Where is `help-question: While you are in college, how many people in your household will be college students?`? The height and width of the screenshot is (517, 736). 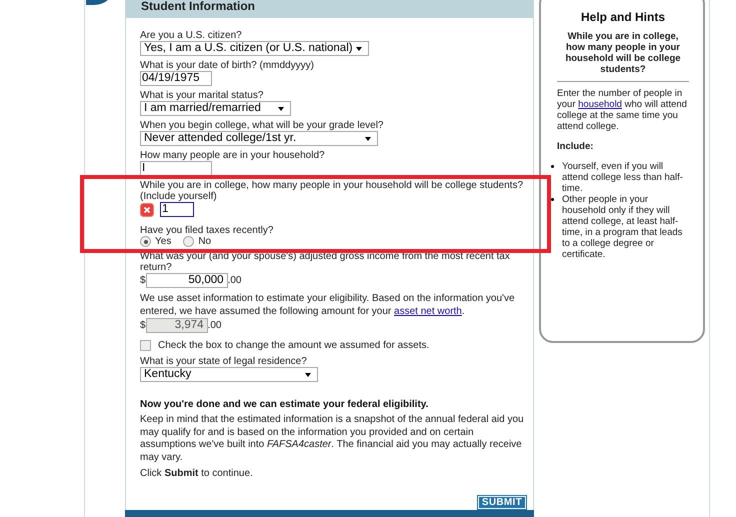
help-question: While you are in college, how many people in your household will be college students? is located at coordinates (623, 56).